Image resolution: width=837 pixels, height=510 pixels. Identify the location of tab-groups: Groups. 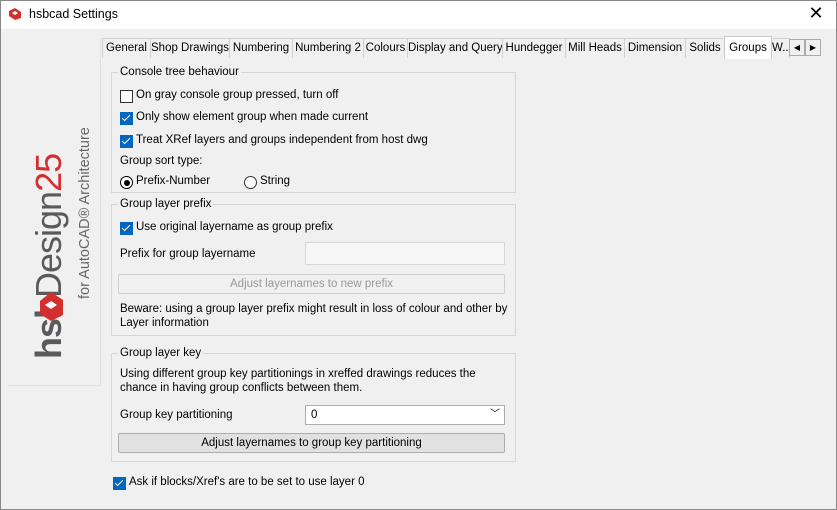
(748, 47).